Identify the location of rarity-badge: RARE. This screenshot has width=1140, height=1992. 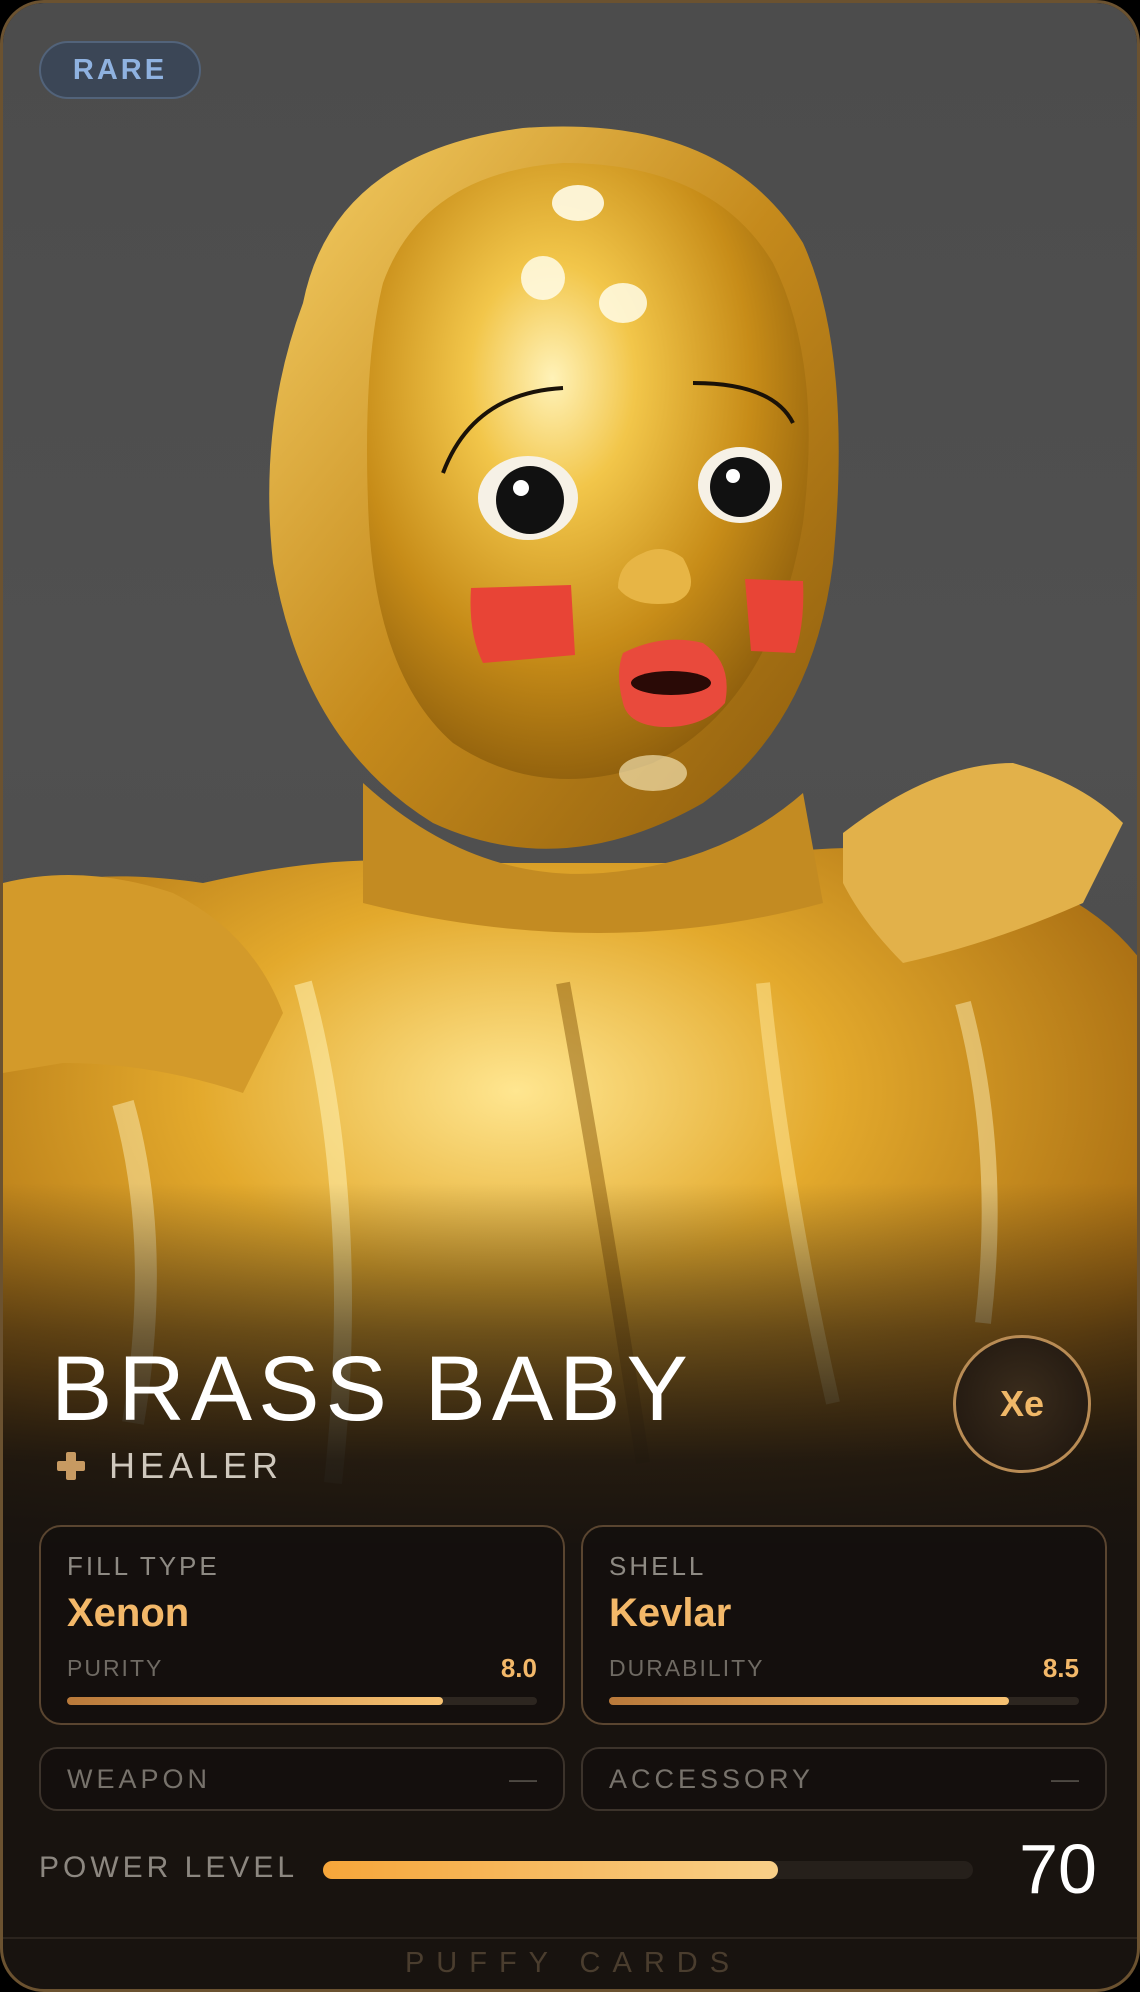
(120, 70).